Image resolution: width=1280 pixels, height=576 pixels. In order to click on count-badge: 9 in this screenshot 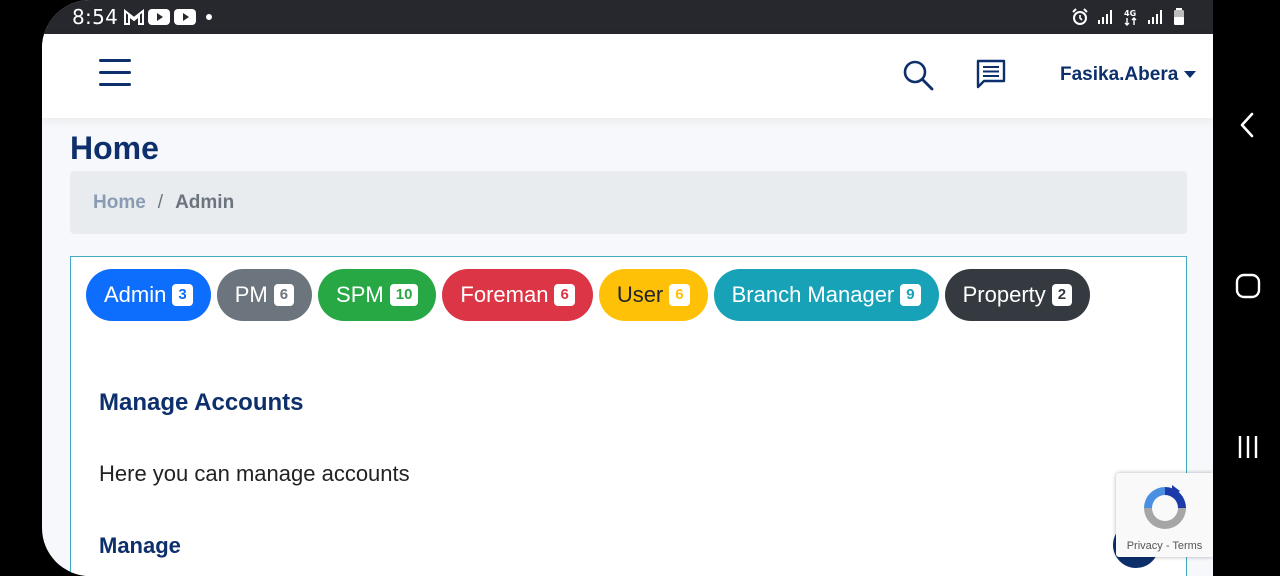, I will do `click(910, 295)`.